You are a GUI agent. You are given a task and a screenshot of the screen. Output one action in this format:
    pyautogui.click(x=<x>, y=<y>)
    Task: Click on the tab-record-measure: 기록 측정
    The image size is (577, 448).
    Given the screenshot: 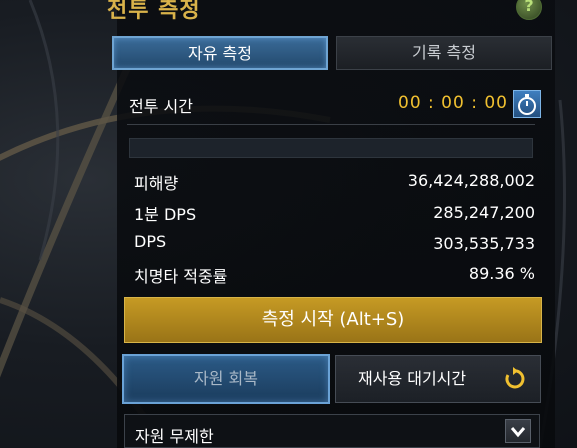 What is the action you would take?
    pyautogui.click(x=444, y=53)
    